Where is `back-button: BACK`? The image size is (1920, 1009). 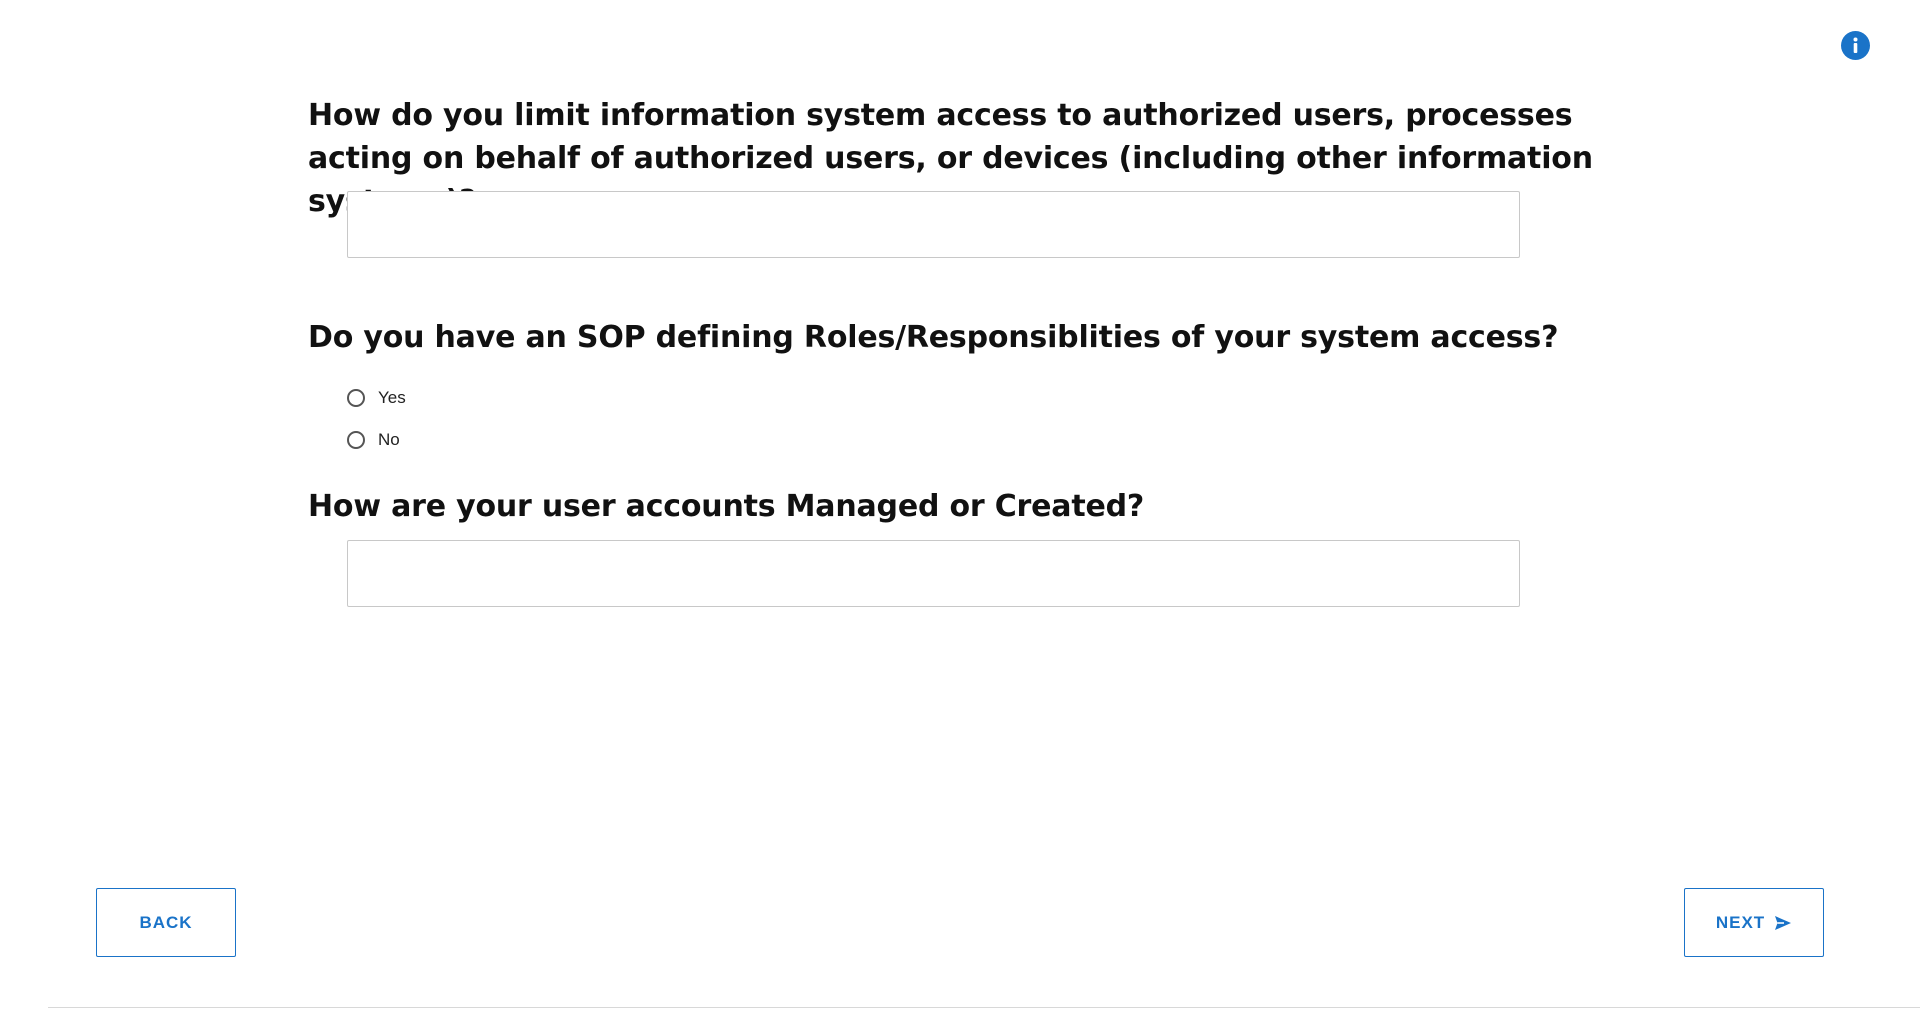
back-button: BACK is located at coordinates (166, 922).